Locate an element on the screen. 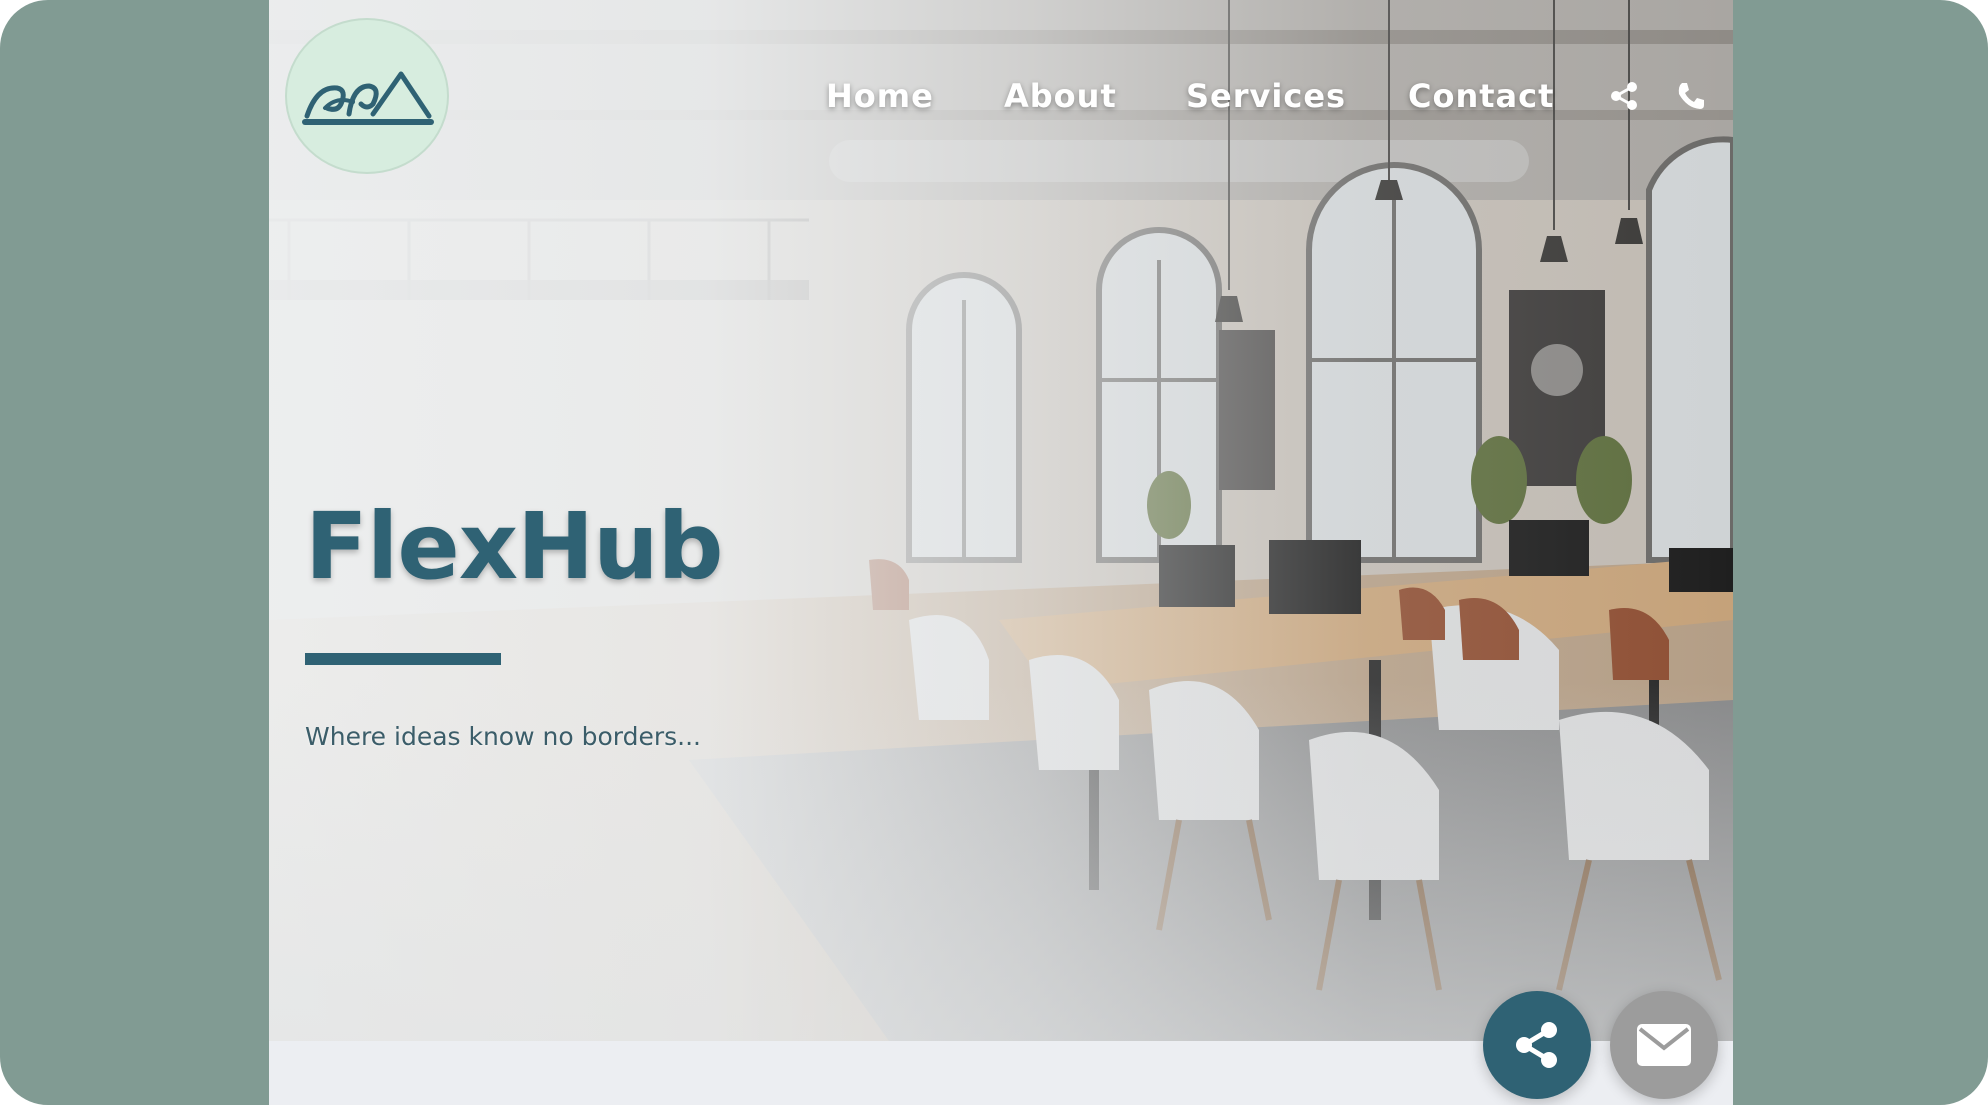 The height and width of the screenshot is (1105, 1988). floating-mail-button is located at coordinates (1664, 1045).